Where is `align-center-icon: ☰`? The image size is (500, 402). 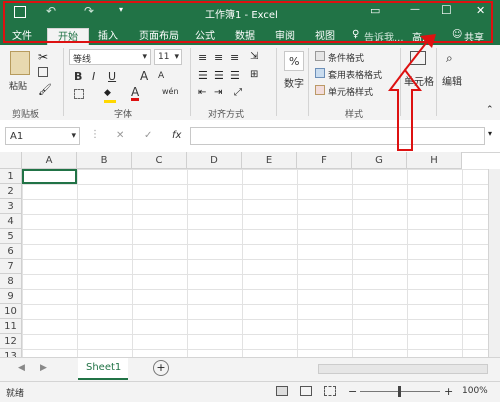
align-center-icon: ☰ is located at coordinates (219, 75).